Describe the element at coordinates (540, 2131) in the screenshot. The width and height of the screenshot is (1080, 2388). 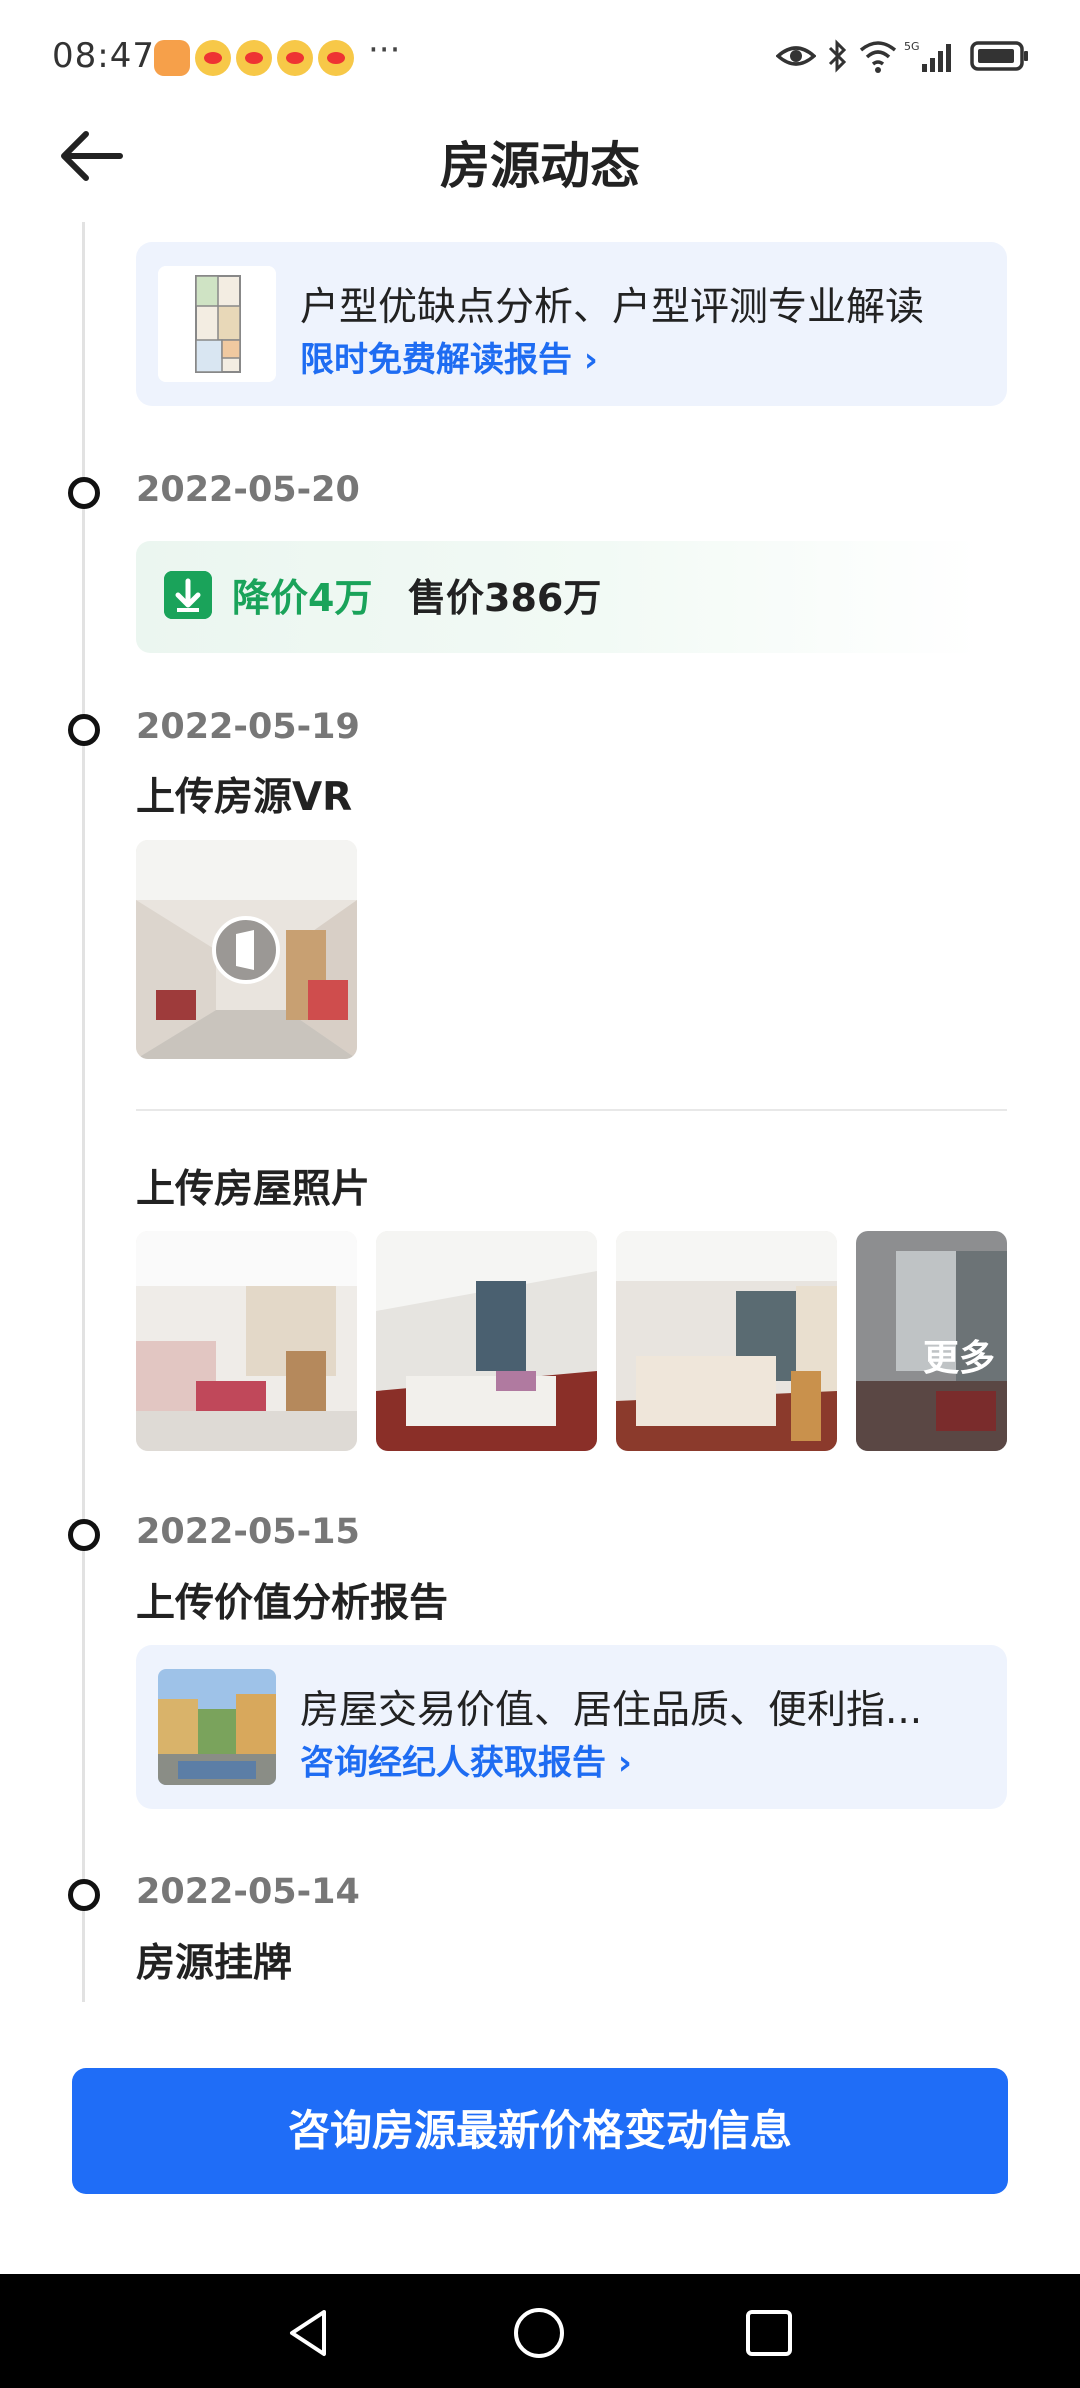
I see `consult-price-button: 咨询房源最新价格变动信息` at that location.